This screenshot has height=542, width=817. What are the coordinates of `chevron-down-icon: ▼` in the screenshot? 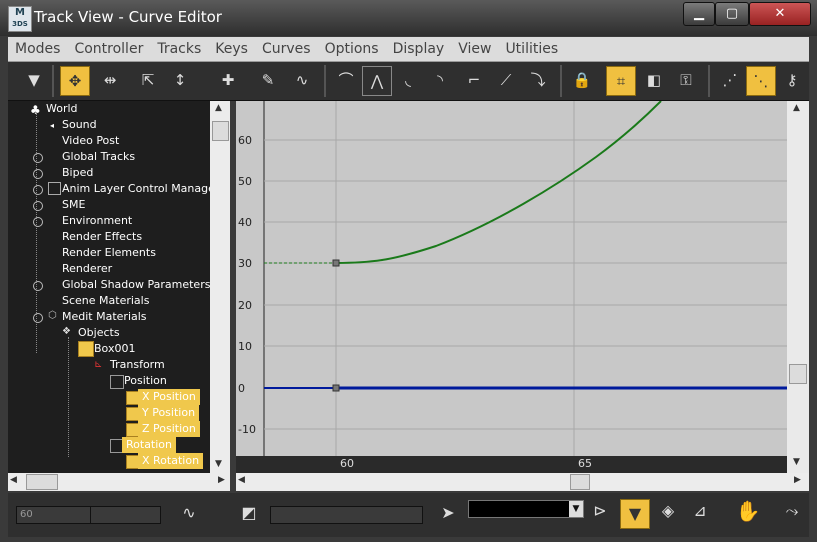 It's located at (576, 509).